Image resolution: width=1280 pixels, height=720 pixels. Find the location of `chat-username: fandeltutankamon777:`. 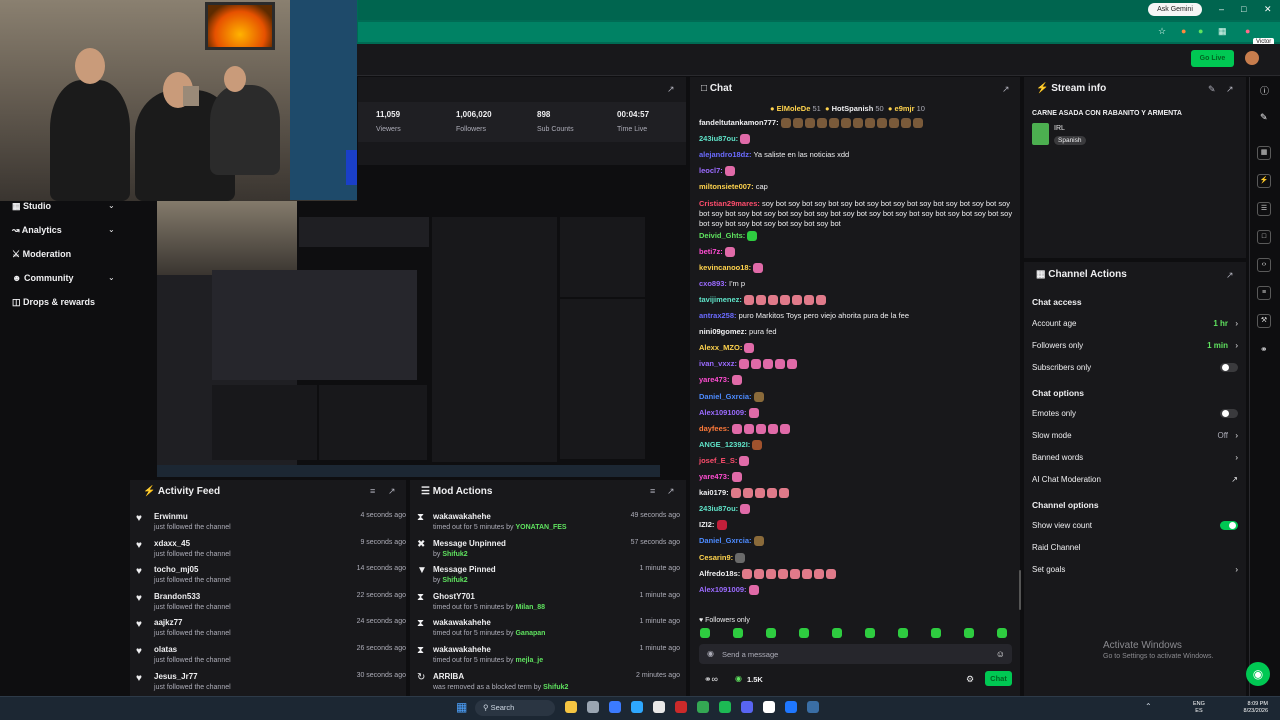

chat-username: fandeltutankamon777: is located at coordinates (739, 122).